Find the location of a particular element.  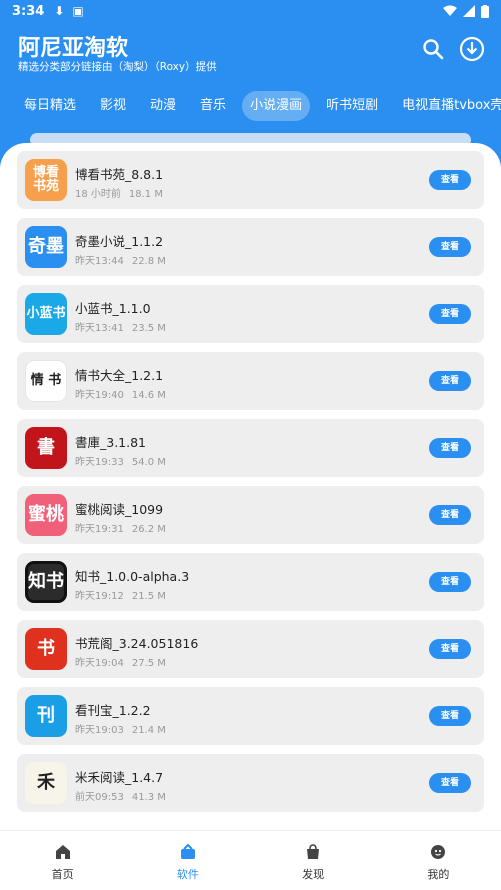

app-time: 昨天13:44 is located at coordinates (99, 261).